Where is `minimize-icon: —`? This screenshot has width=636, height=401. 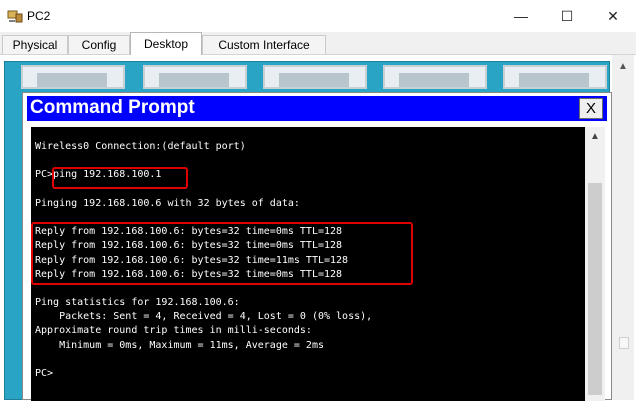
minimize-icon: — is located at coordinates (521, 16).